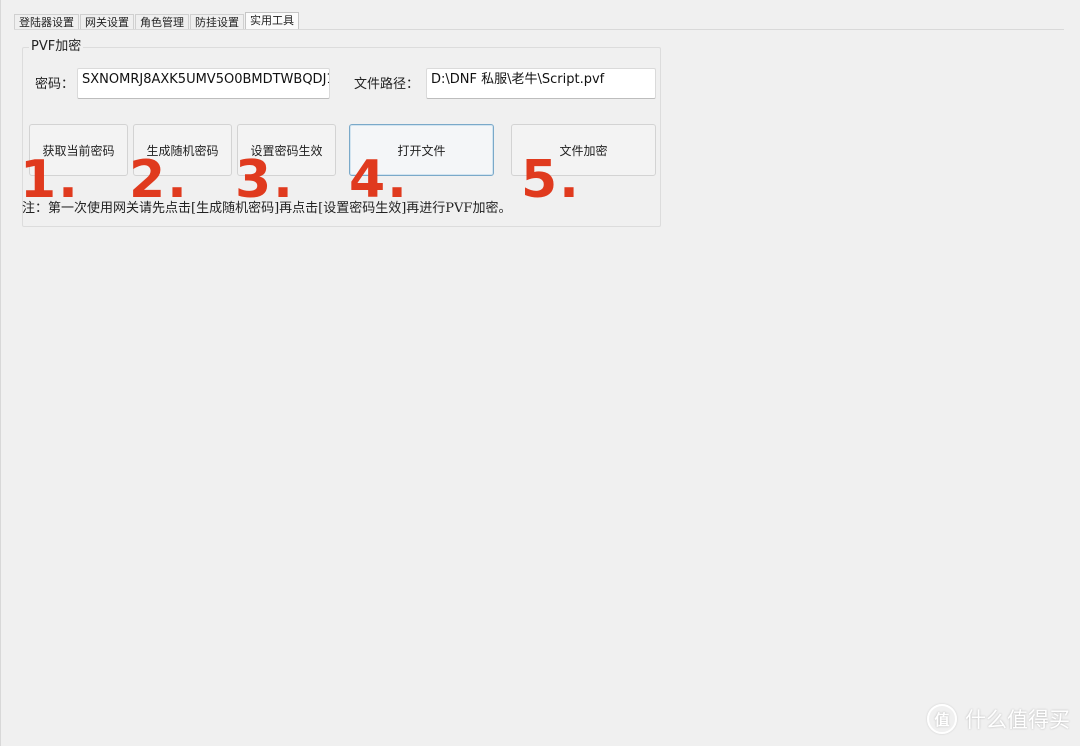 This screenshot has height=746, width=1080. Describe the element at coordinates (272, 21) in the screenshot. I see `tab-utility-tools: 实用工具` at that location.